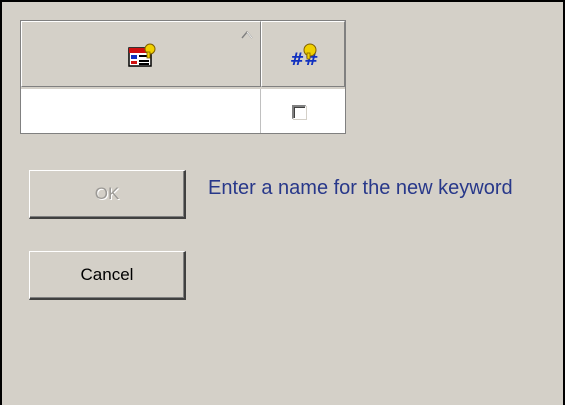 The width and height of the screenshot is (569, 405). What do you see at coordinates (107, 275) in the screenshot?
I see `cancel-button: Cancel` at bounding box center [107, 275].